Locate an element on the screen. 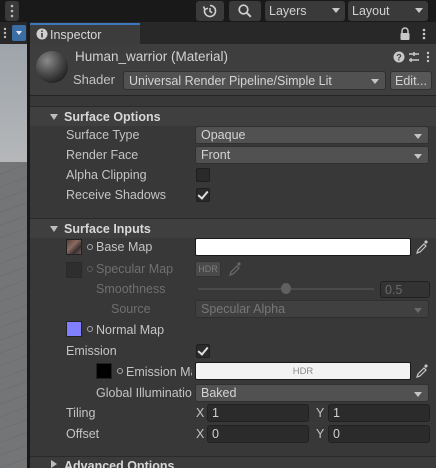 This screenshot has height=468, width=436. history-button is located at coordinates (210, 11).